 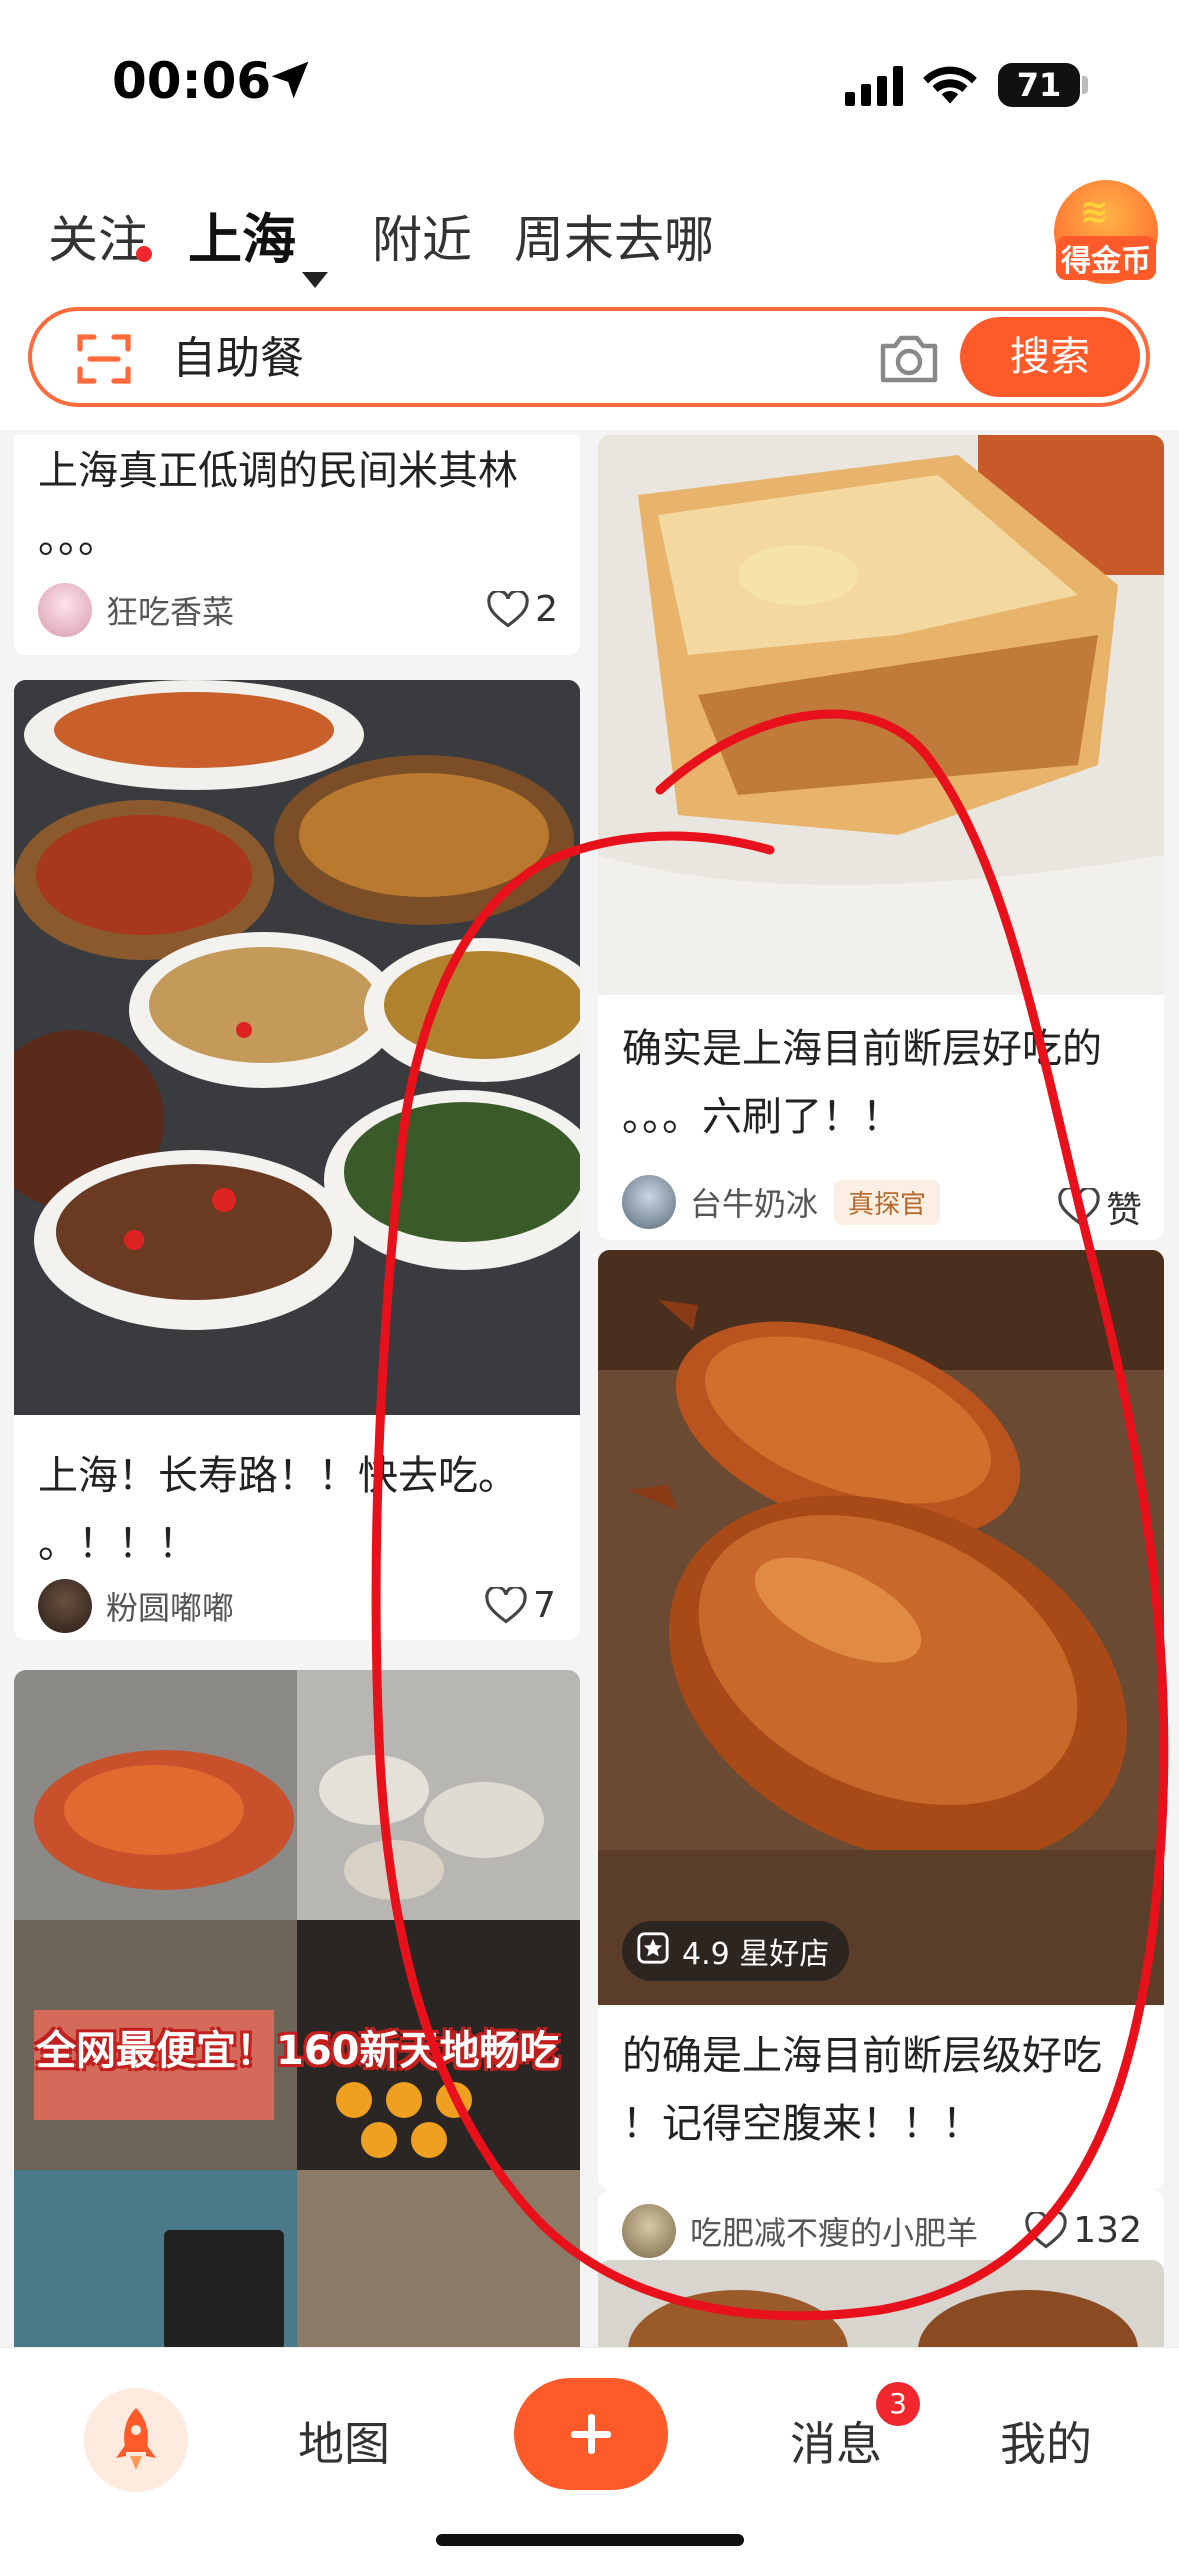 What do you see at coordinates (242, 240) in the screenshot?
I see `tab-city: 上海` at bounding box center [242, 240].